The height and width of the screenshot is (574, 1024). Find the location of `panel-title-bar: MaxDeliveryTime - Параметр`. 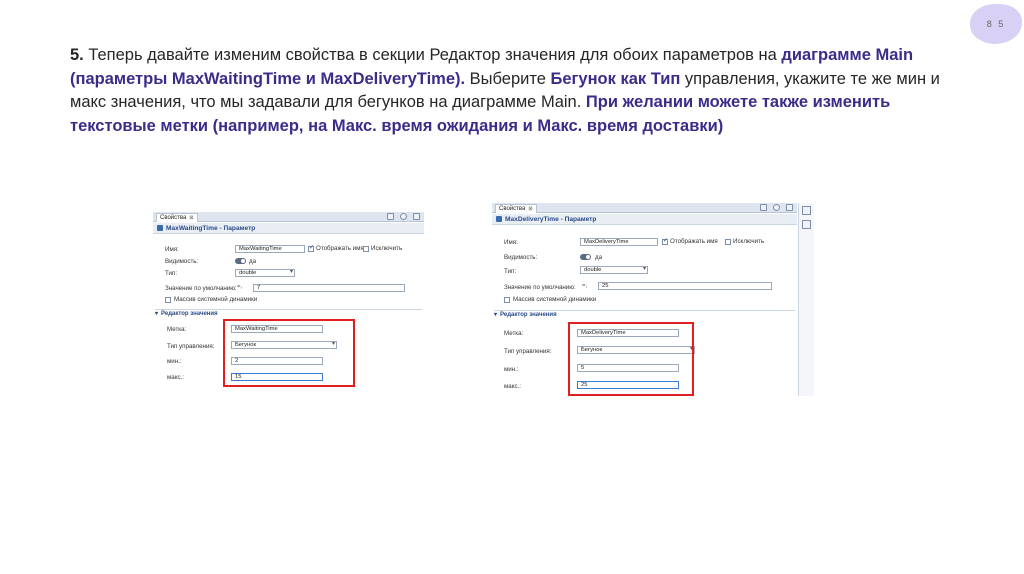

panel-title-bar: MaxDeliveryTime - Параметр is located at coordinates (644, 219).